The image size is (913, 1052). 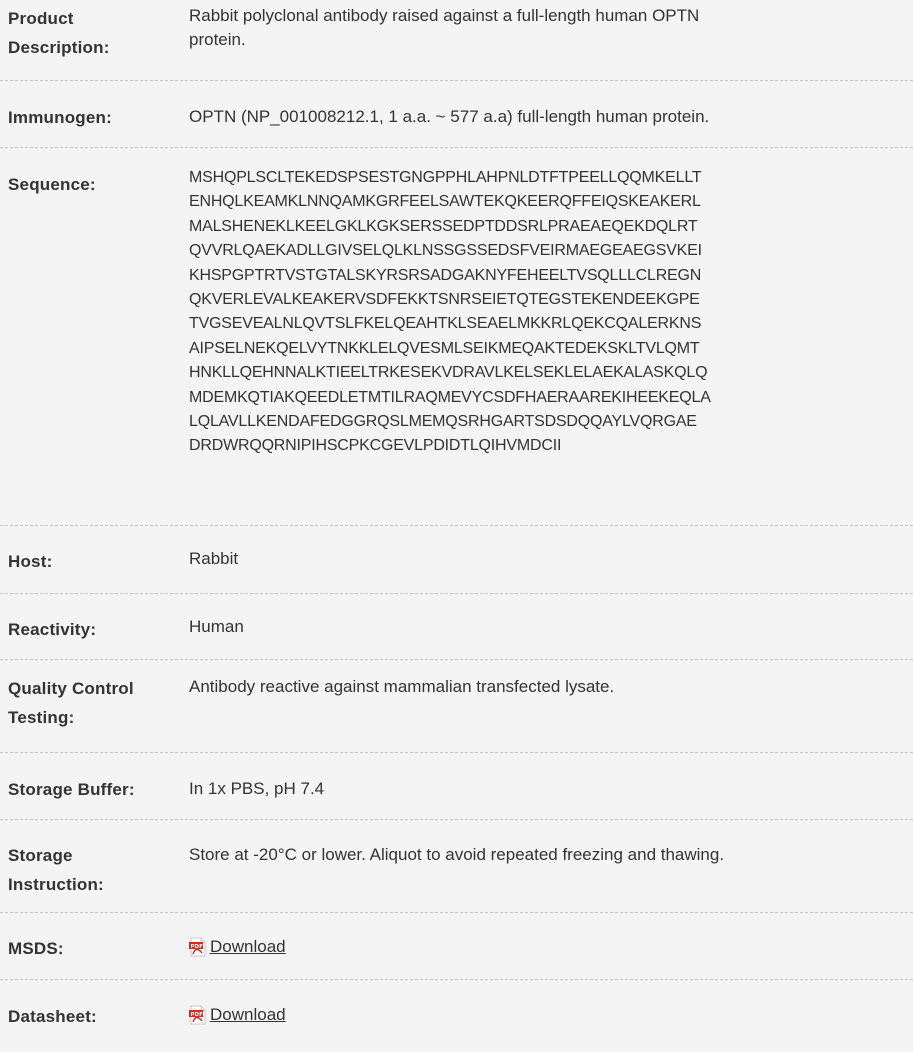 I want to click on label-immunogen: Immunogen:, so click(x=60, y=117).